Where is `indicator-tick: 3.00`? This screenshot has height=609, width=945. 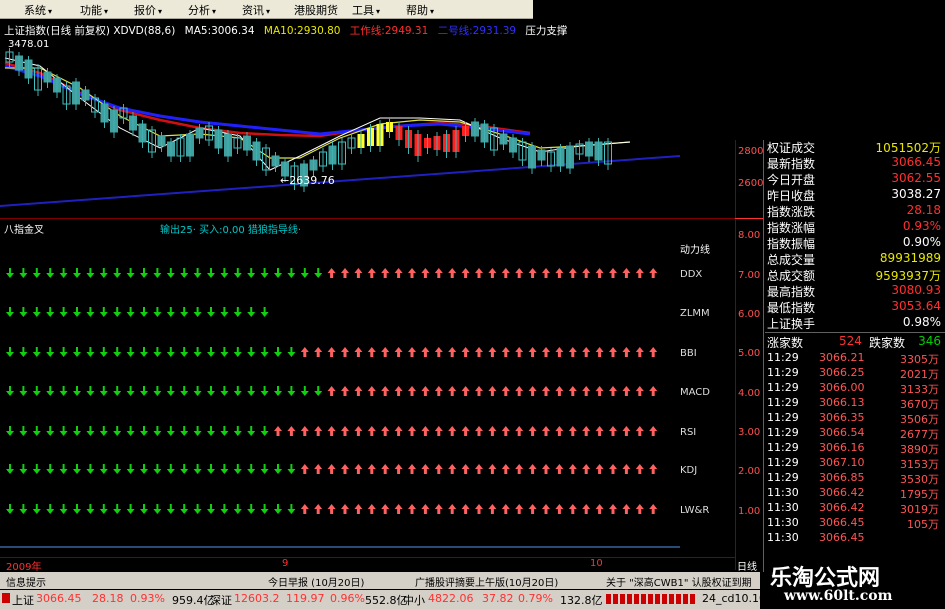 indicator-tick: 3.00 is located at coordinates (749, 432).